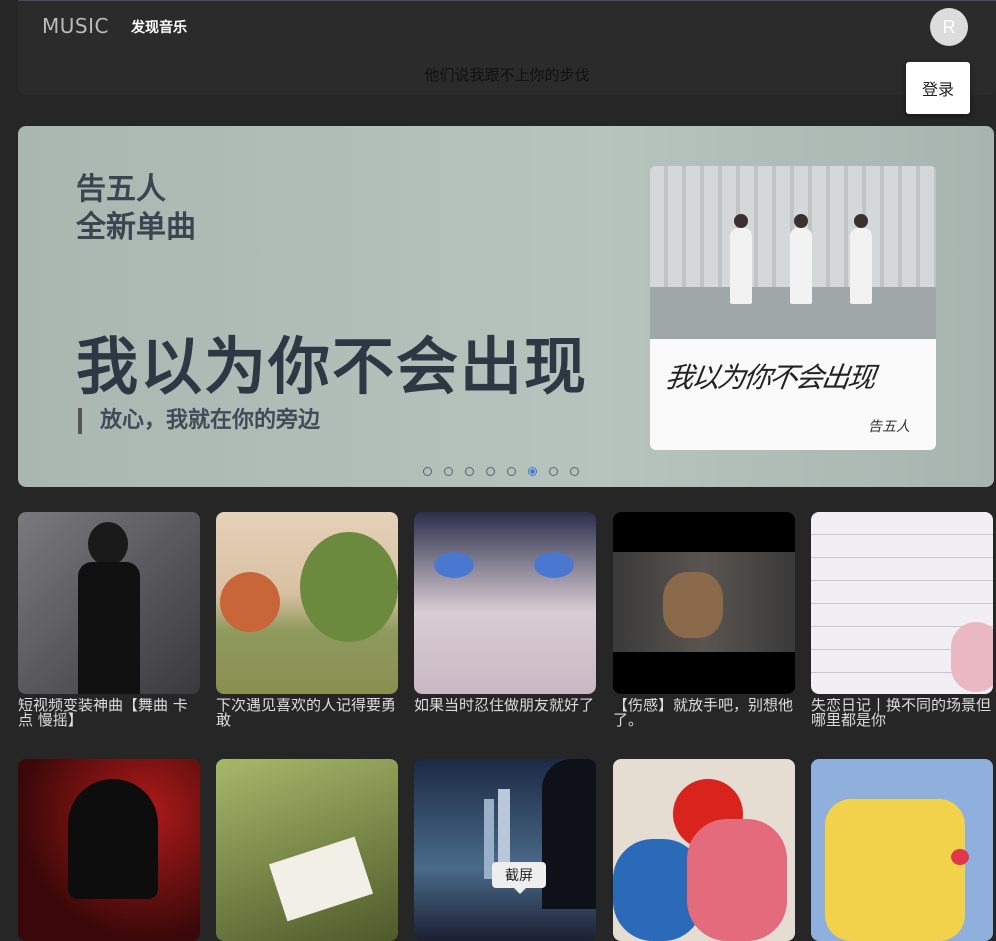 This screenshot has width=996, height=941. Describe the element at coordinates (199, 421) in the screenshot. I see `banner-tagline: 放心，我就在你的旁边` at that location.